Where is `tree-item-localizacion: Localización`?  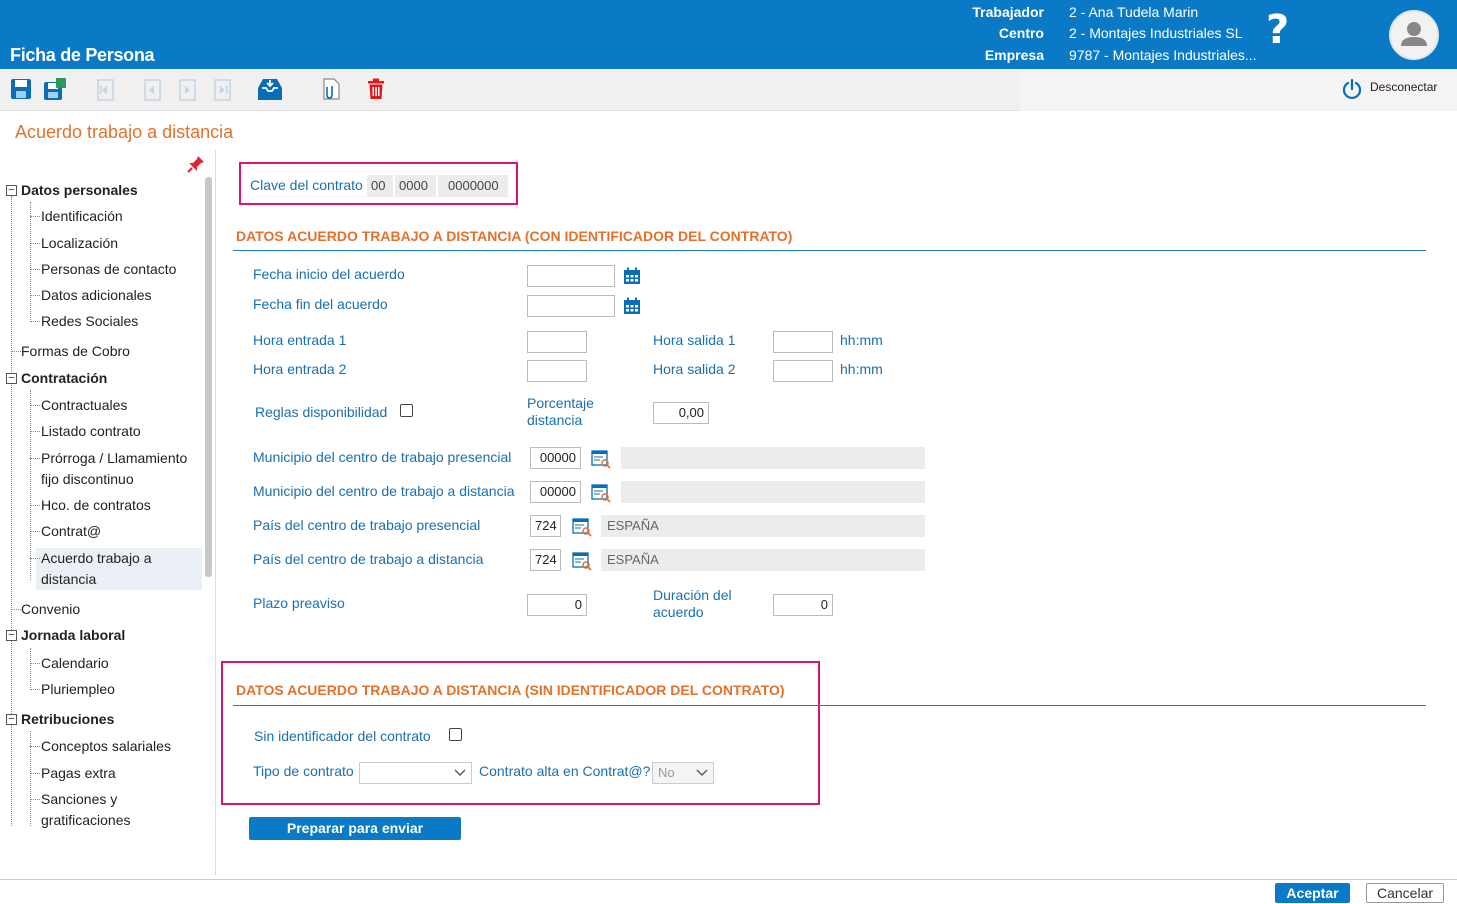 tree-item-localizacion: Localización is located at coordinates (79, 243).